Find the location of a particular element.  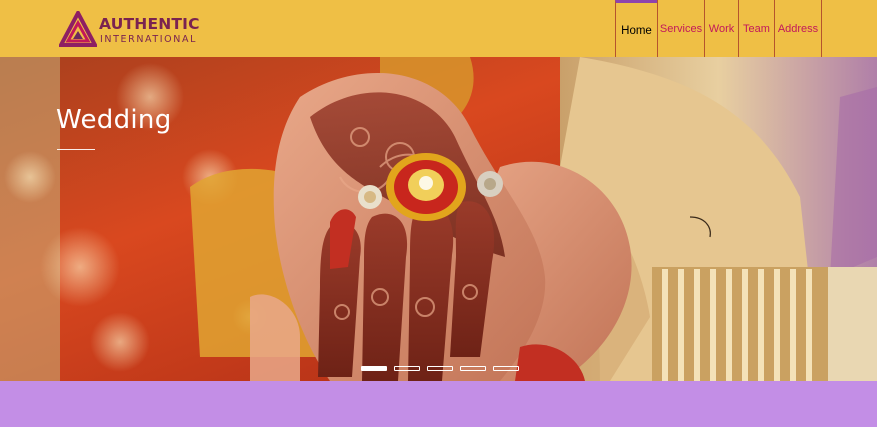

nav-address: Address is located at coordinates (798, 28).